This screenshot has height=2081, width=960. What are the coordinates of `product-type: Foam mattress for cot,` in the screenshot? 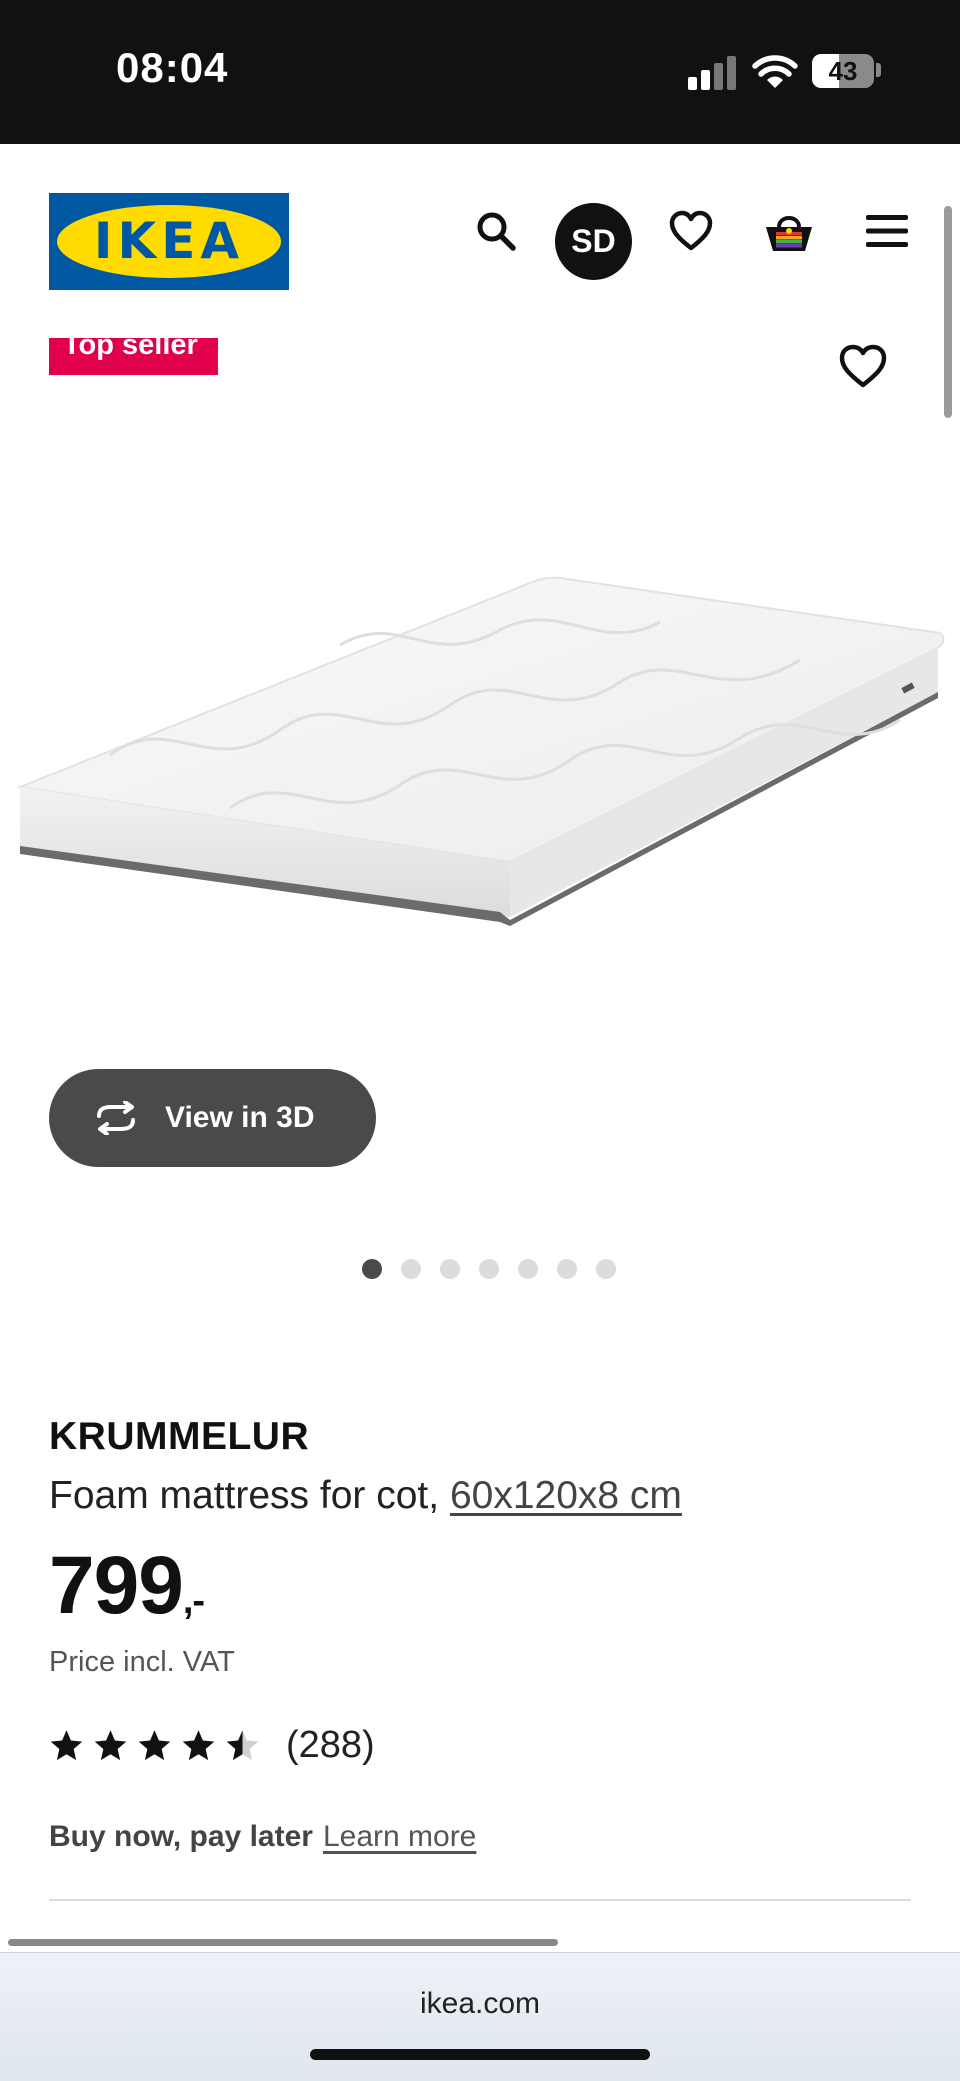 It's located at (244, 1495).